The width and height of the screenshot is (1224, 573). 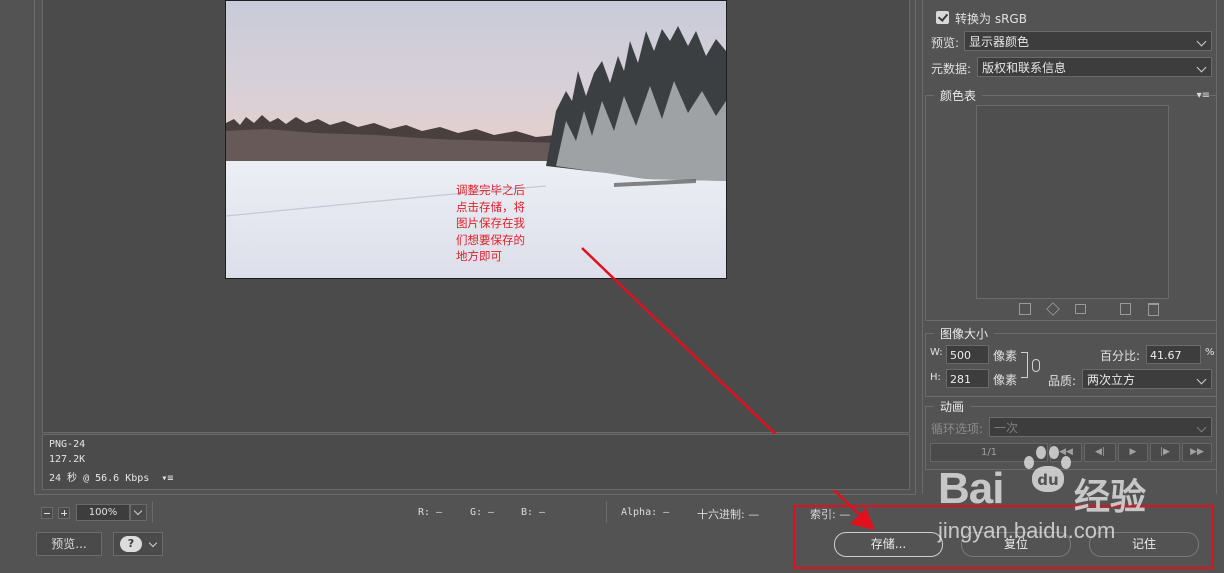 What do you see at coordinates (922, 247) in the screenshot?
I see `panel-divider` at bounding box center [922, 247].